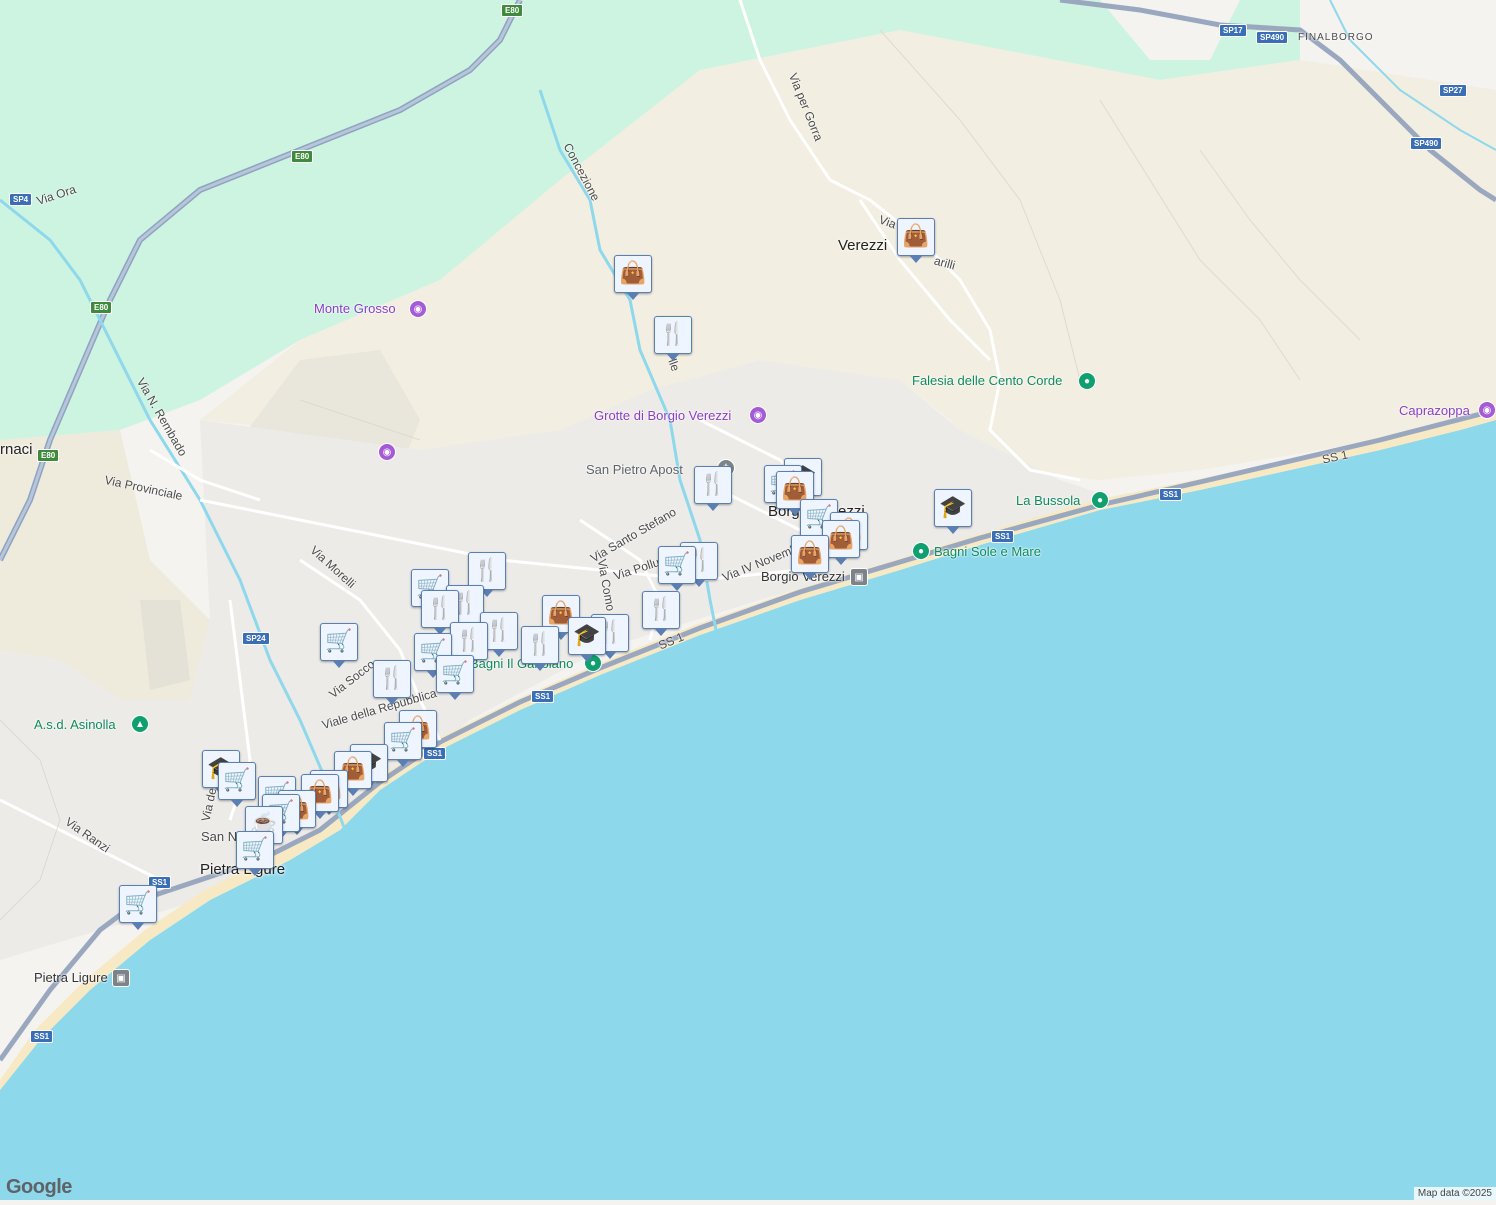  I want to click on google-logo: Google, so click(39, 1187).